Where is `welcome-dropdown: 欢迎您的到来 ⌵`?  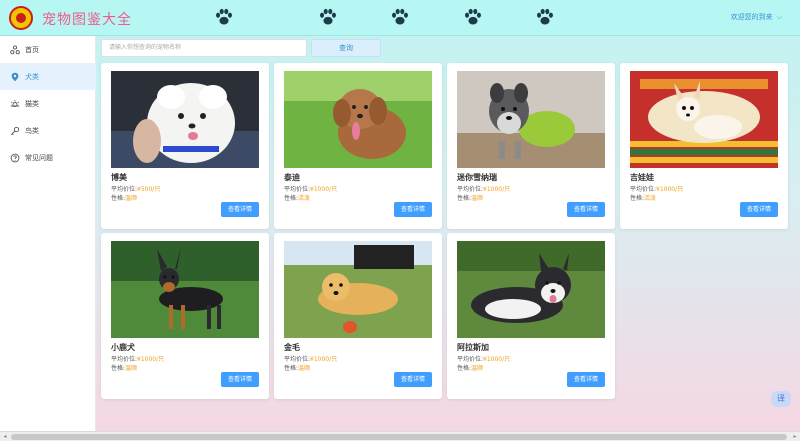
welcome-dropdown: 欢迎您的到来 ⌵ is located at coordinates (756, 17).